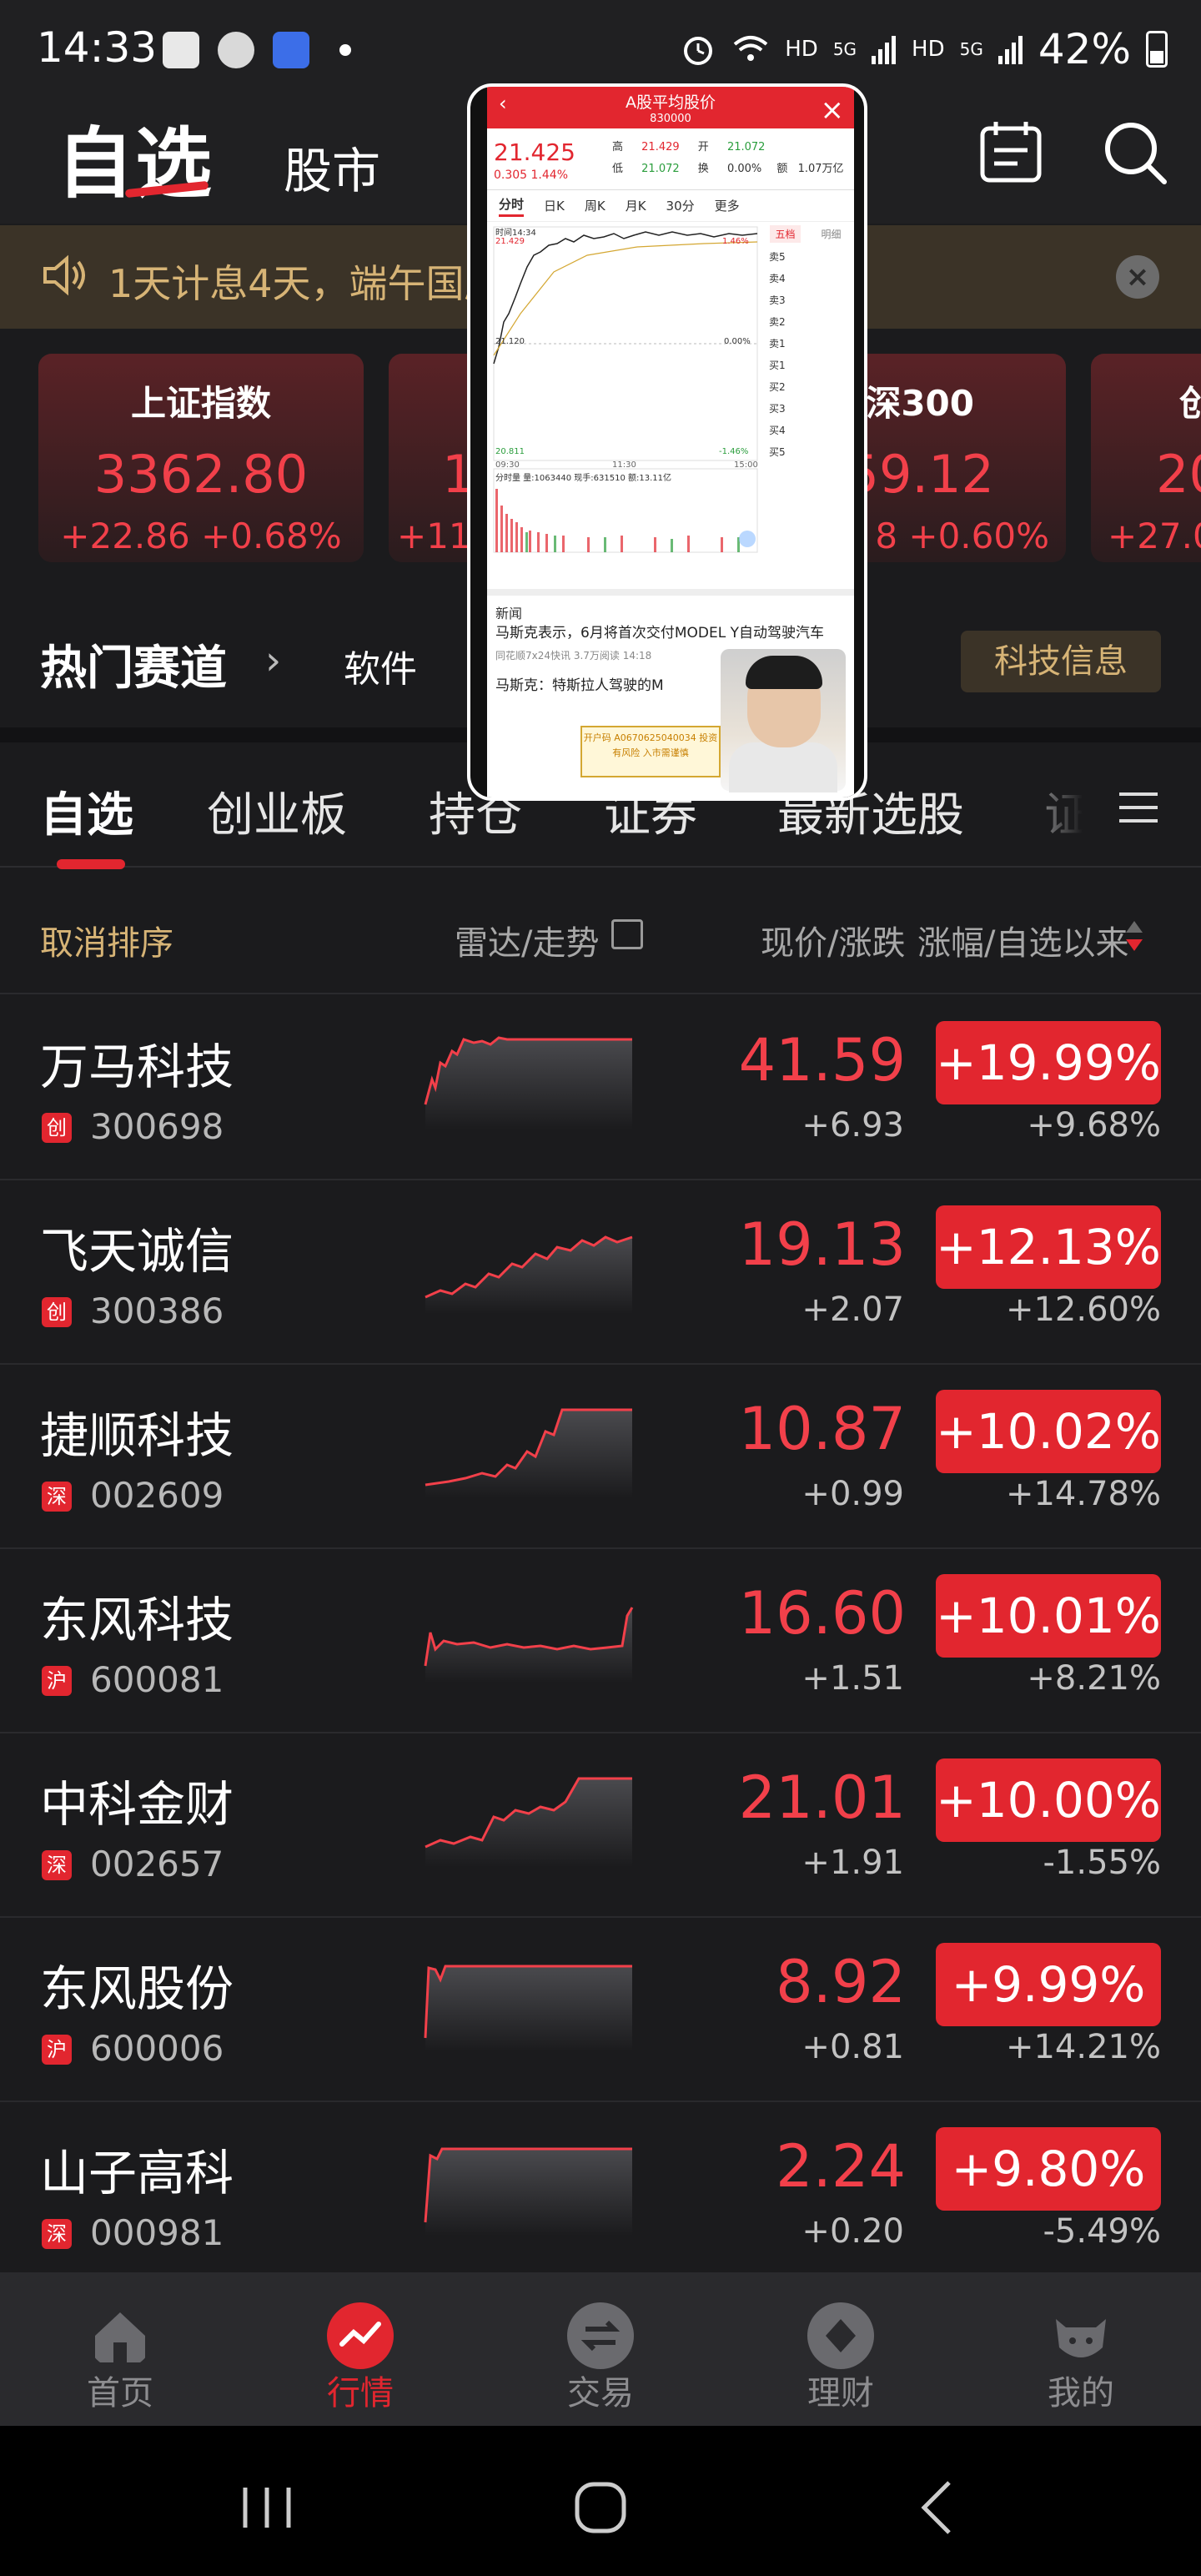  What do you see at coordinates (601, 2349) in the screenshot?
I see `nav-trade: 交易` at bounding box center [601, 2349].